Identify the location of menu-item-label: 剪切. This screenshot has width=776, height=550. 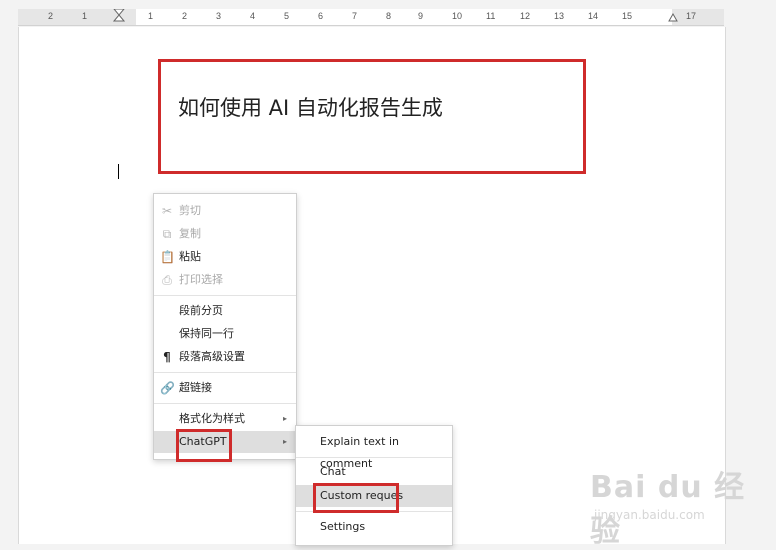
(190, 210).